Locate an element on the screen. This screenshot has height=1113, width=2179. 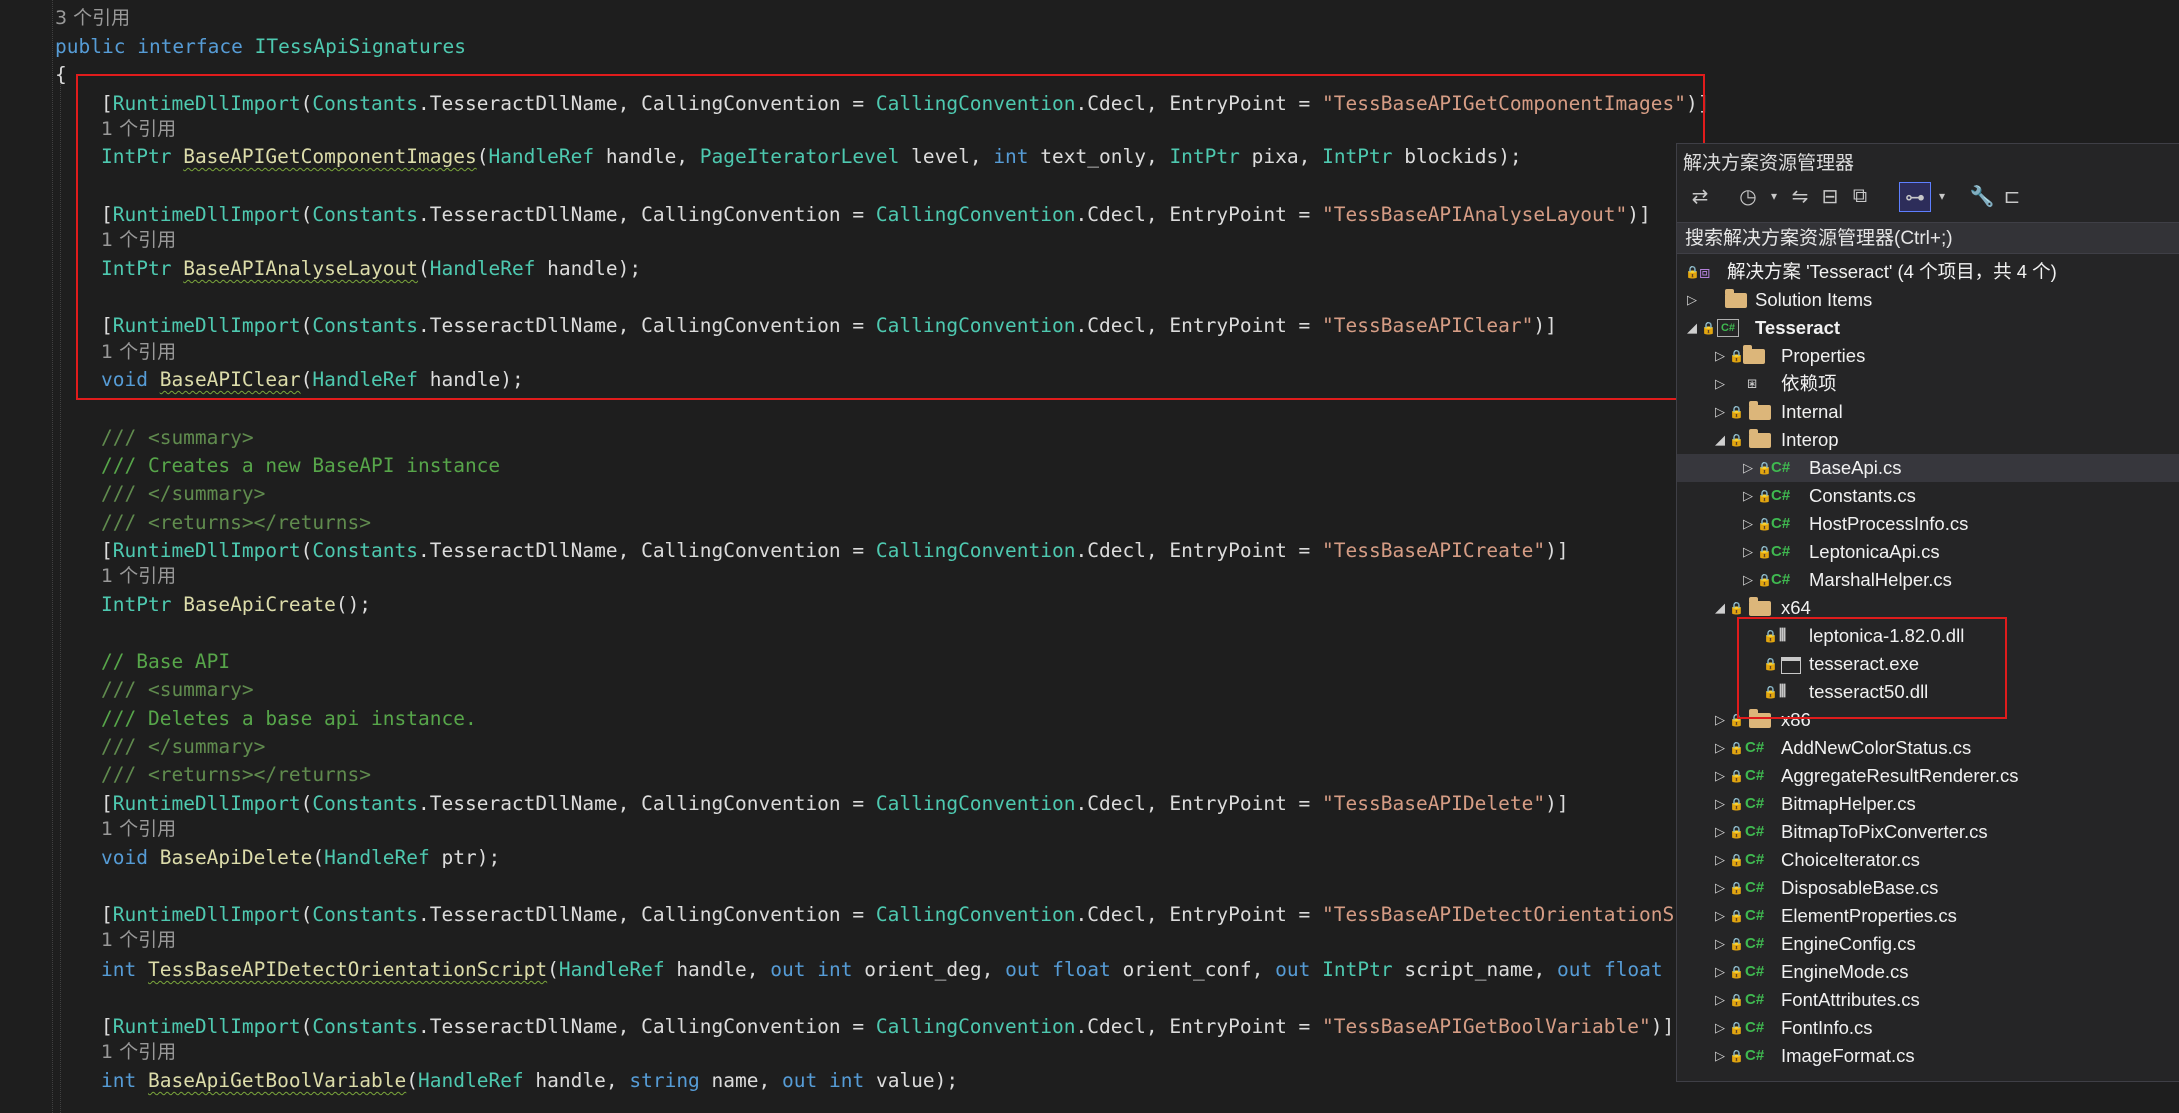
reference-count: 3 个引用 is located at coordinates (92, 18).